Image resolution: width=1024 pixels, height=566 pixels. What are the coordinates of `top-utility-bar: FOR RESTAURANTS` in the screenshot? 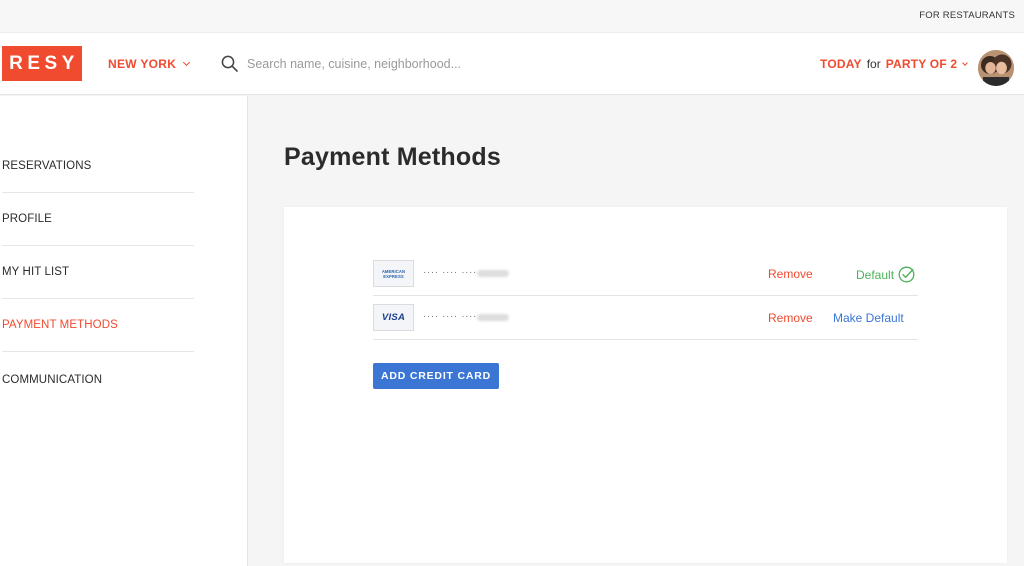 It's located at (512, 16).